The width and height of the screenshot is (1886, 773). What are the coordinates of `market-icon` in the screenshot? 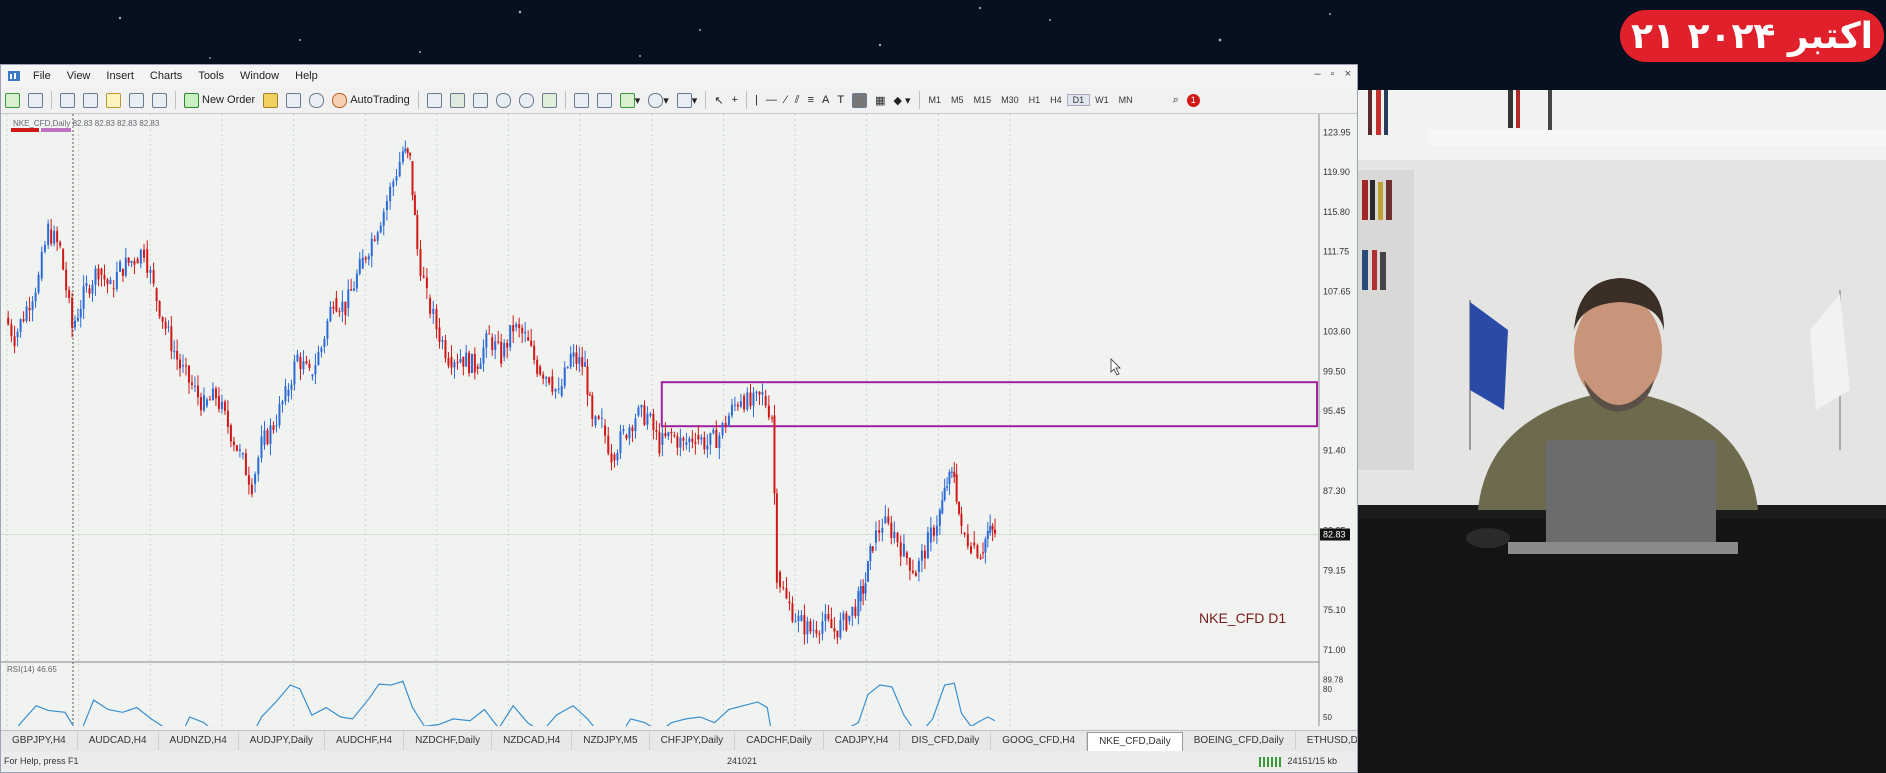 It's located at (316, 100).